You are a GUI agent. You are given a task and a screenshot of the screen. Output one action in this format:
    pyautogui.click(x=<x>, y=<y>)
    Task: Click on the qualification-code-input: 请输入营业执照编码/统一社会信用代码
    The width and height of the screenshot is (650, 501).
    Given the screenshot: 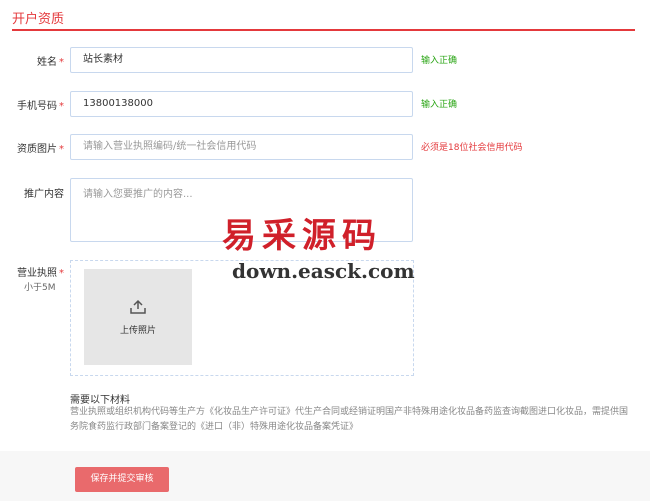 What is the action you would take?
    pyautogui.click(x=241, y=147)
    